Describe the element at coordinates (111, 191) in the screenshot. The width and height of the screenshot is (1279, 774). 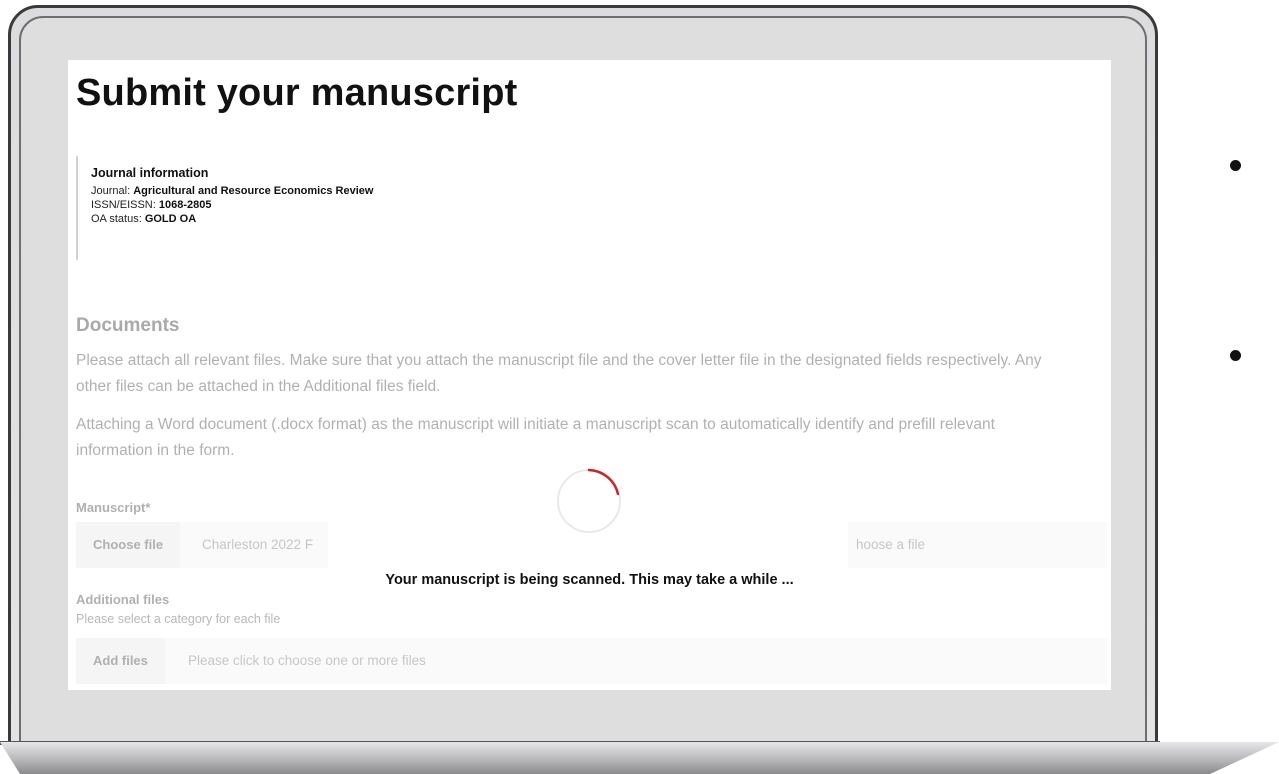
I see `journal-label: Journal:` at that location.